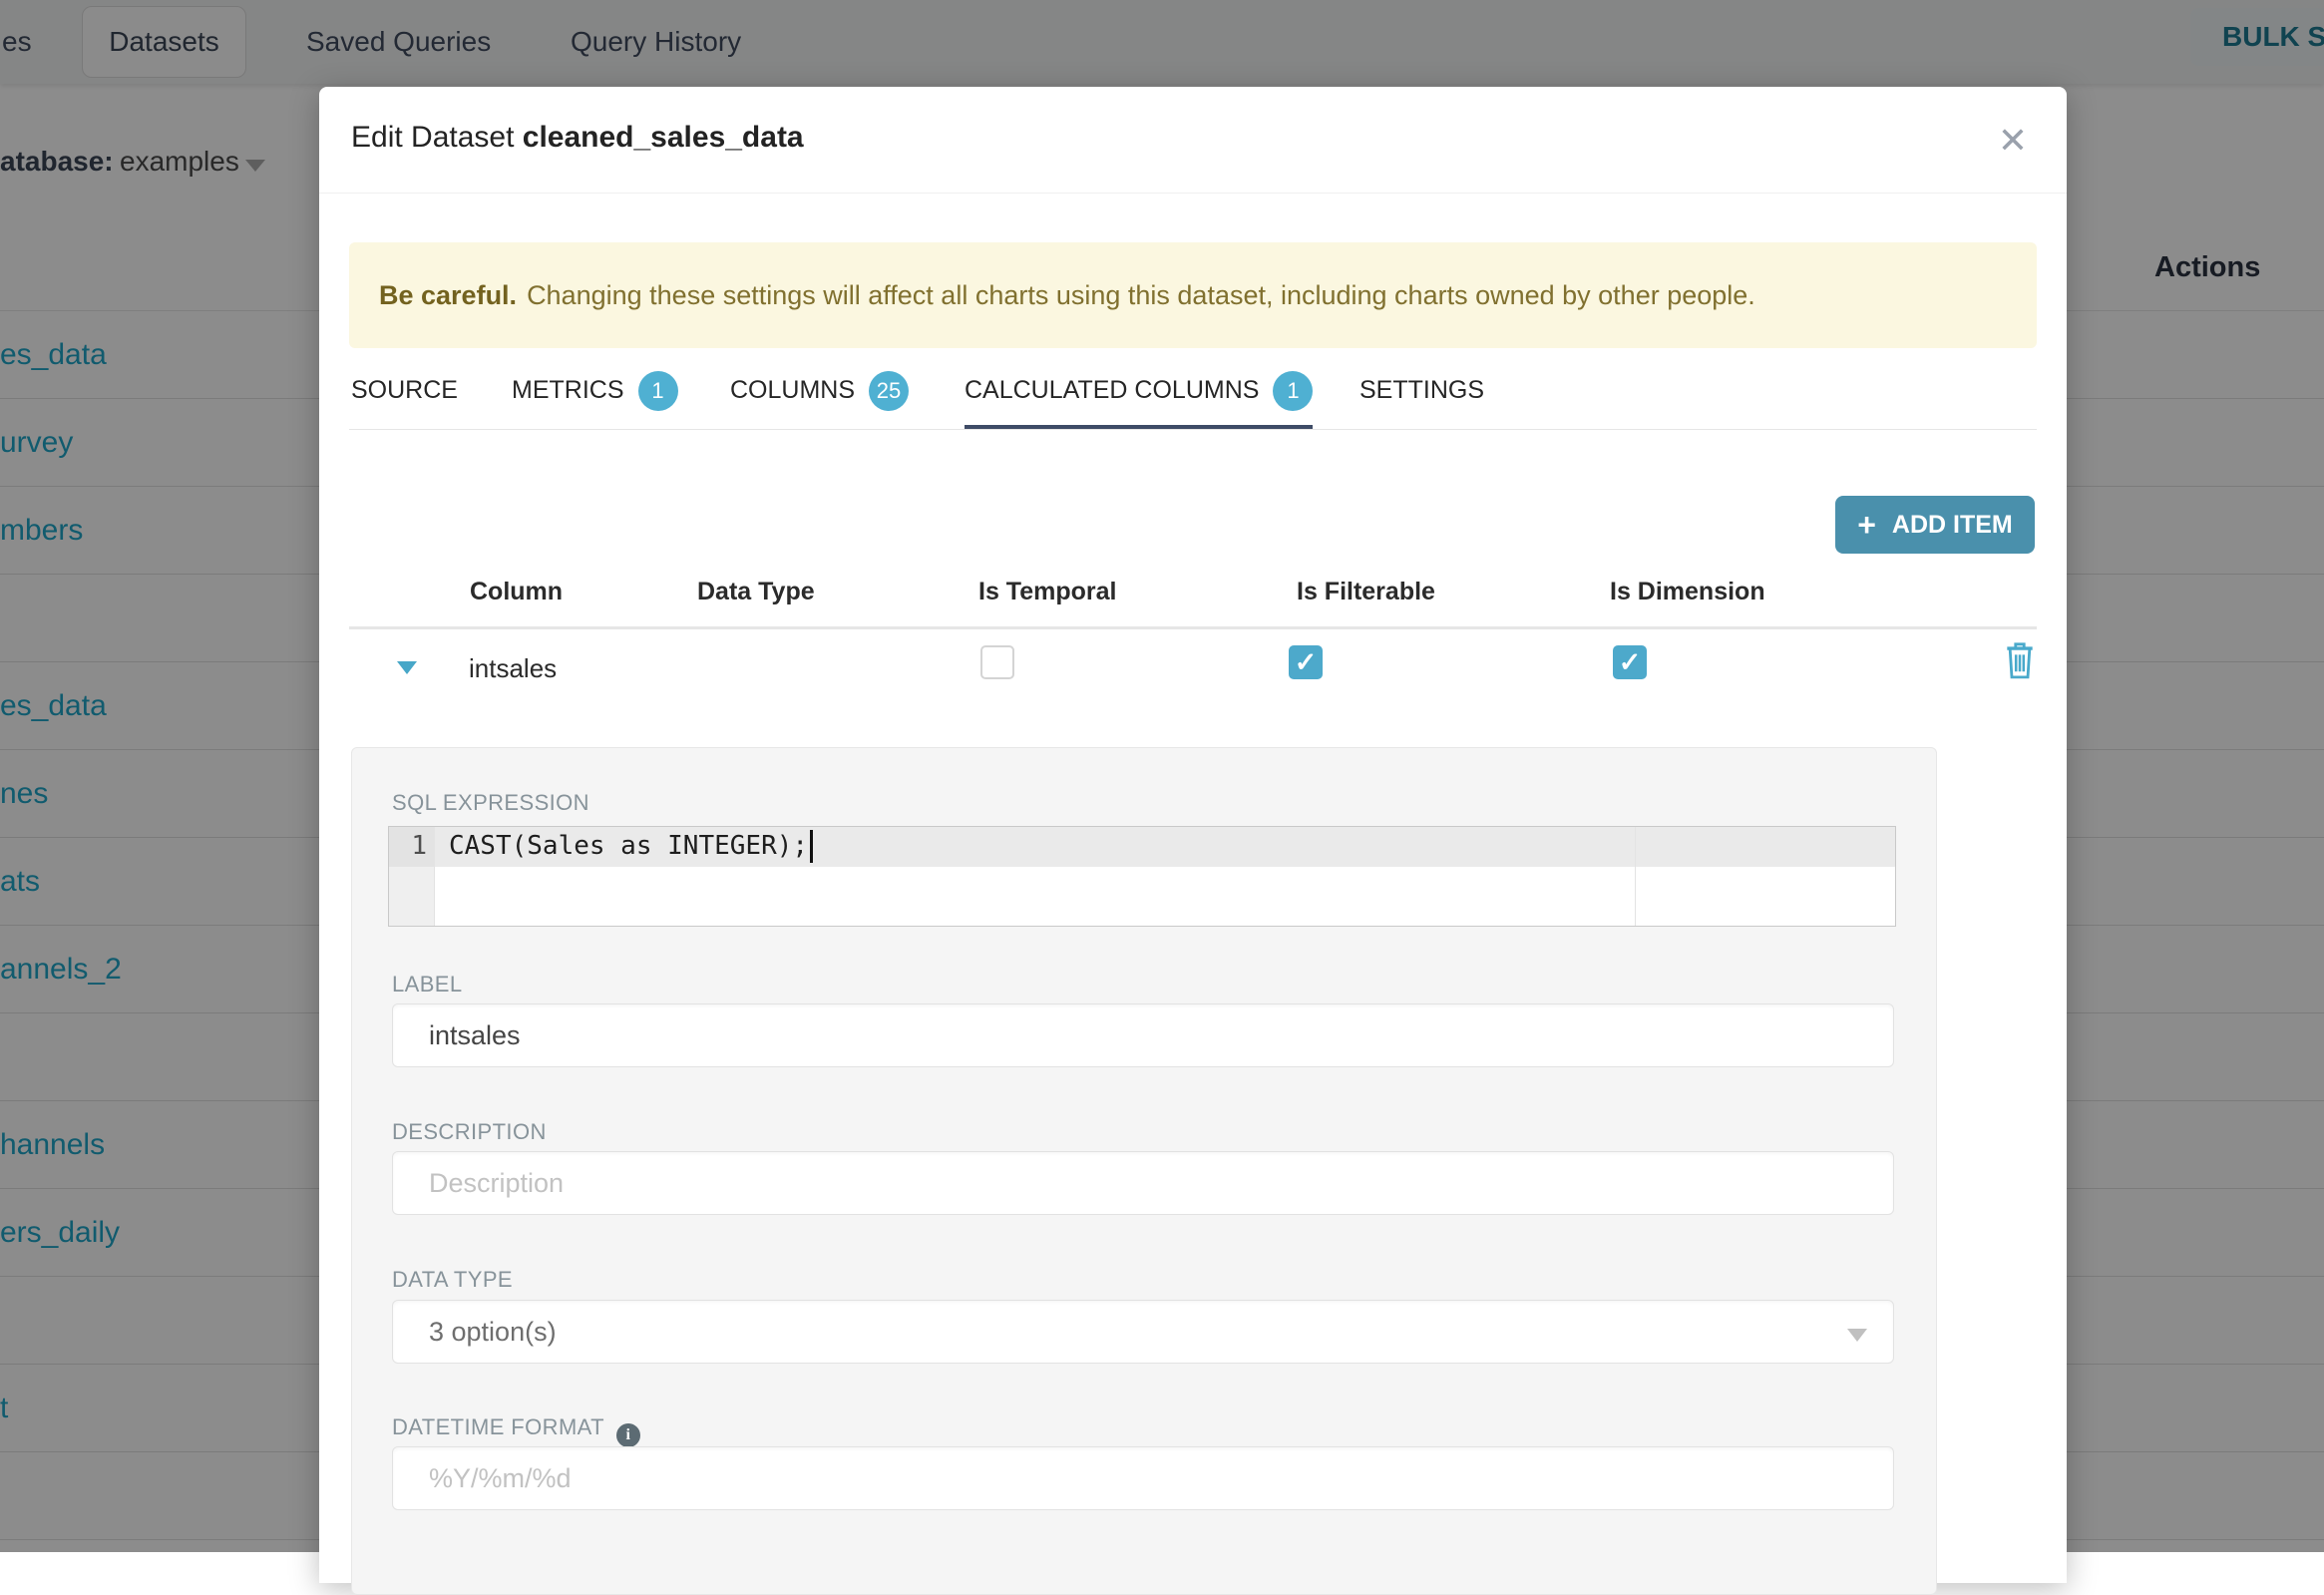 This screenshot has height=1595, width=2324. Describe the element at coordinates (493, 1331) in the screenshot. I see `data-type-selected-value: 3 option(s)` at that location.